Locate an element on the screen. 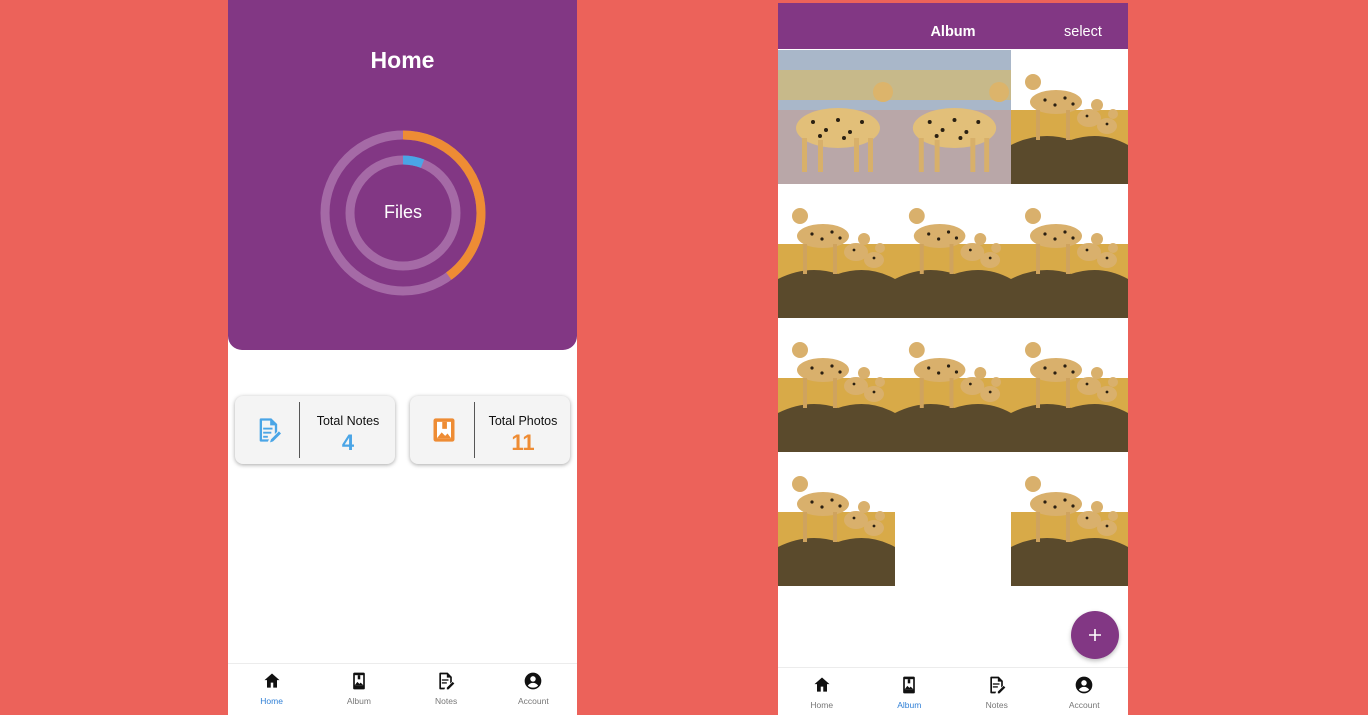  total-photos-value: 11 is located at coordinates (523, 442).